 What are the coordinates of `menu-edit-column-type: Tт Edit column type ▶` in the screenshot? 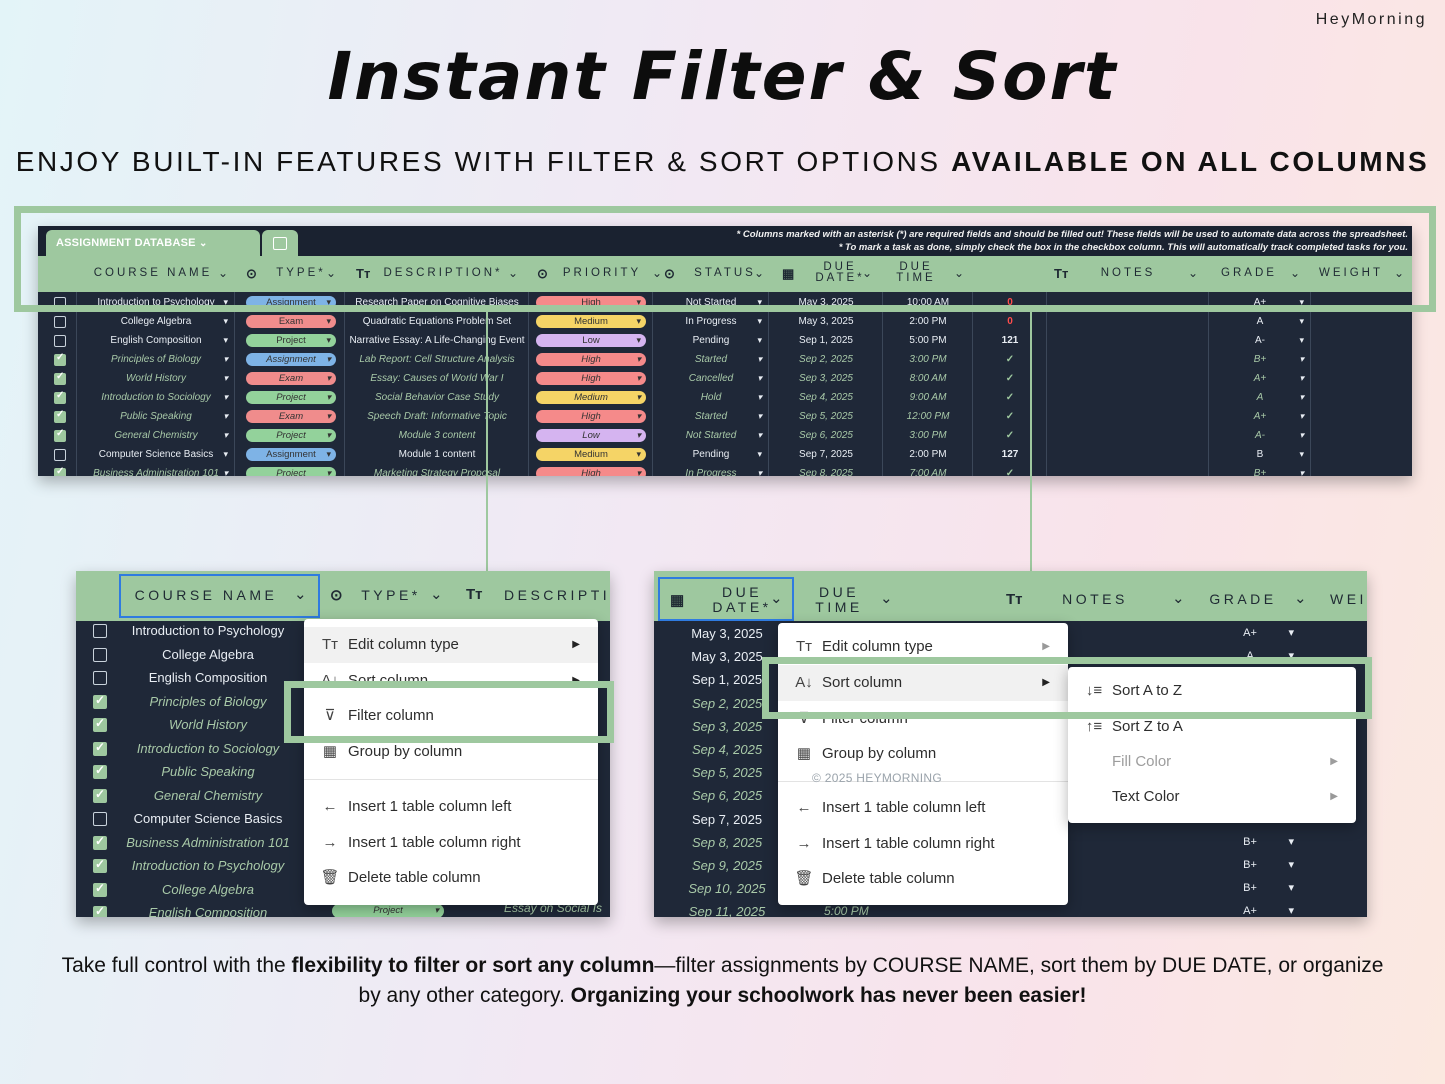 It's located at (451, 645).